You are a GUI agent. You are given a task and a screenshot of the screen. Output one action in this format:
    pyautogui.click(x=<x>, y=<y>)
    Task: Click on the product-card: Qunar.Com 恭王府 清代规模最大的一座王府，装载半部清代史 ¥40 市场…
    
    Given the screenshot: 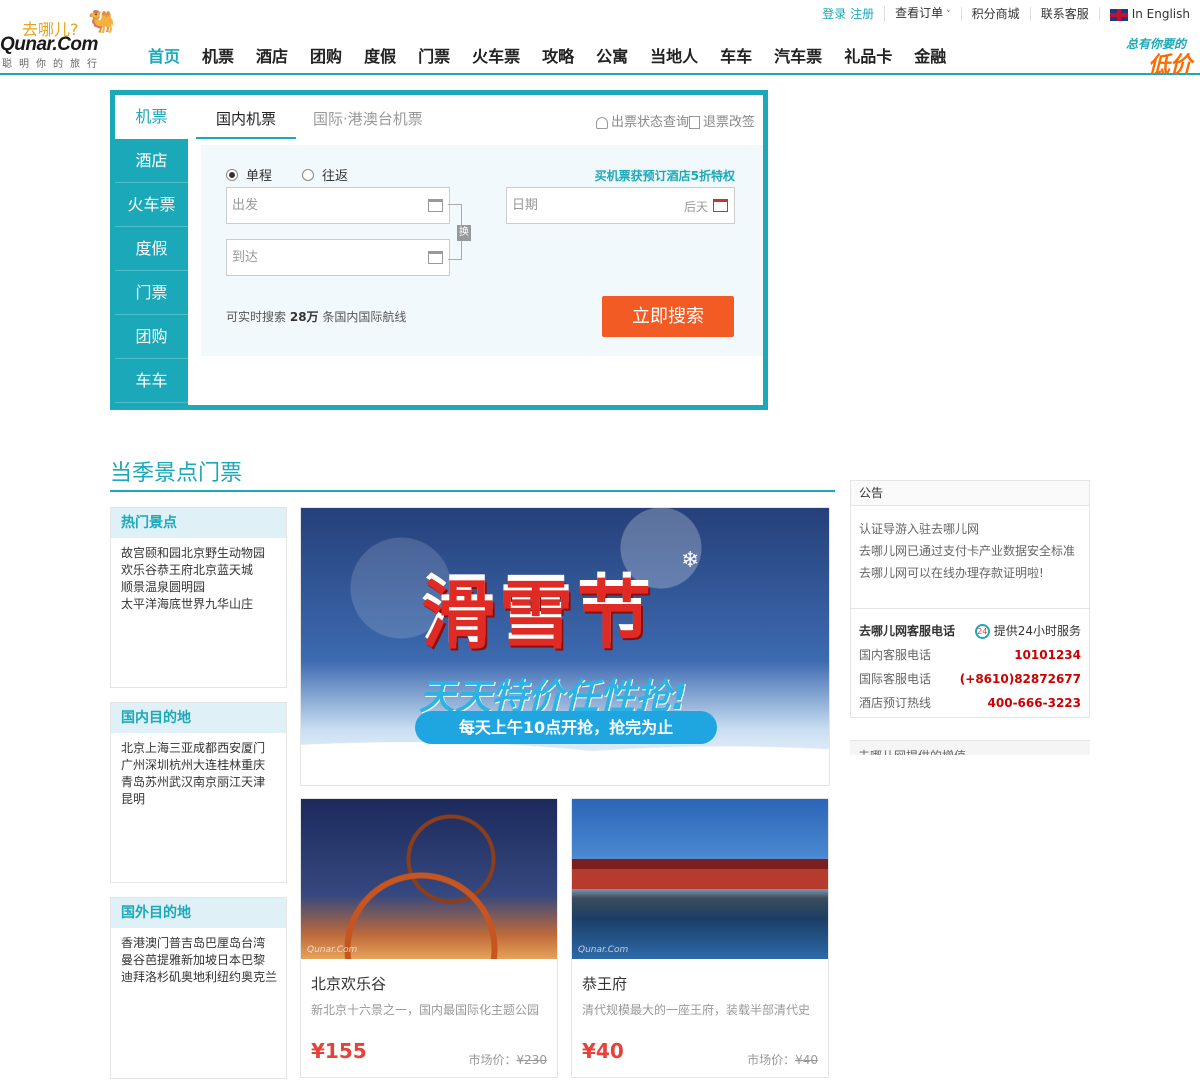 What is the action you would take?
    pyautogui.click(x=700, y=938)
    